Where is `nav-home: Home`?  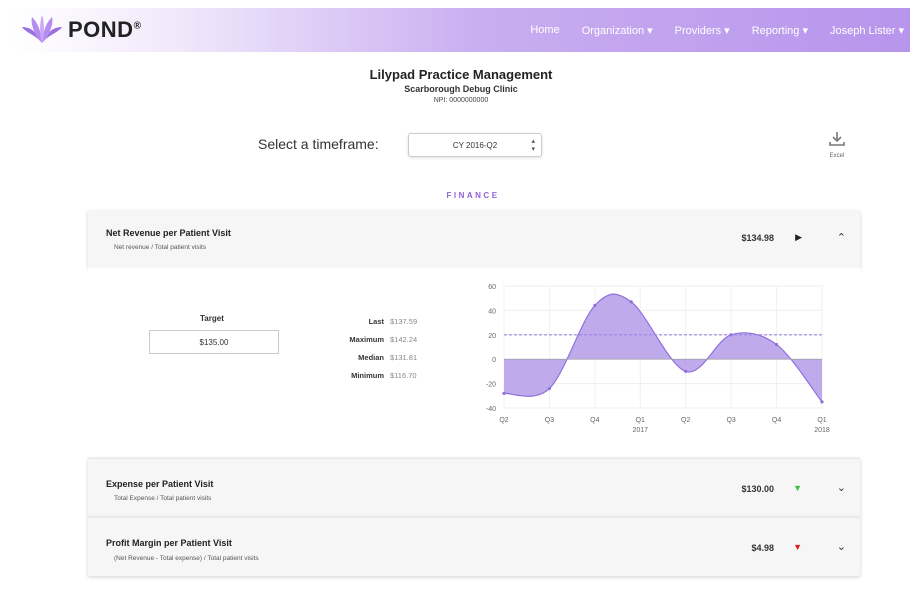
nav-home: Home is located at coordinates (544, 30).